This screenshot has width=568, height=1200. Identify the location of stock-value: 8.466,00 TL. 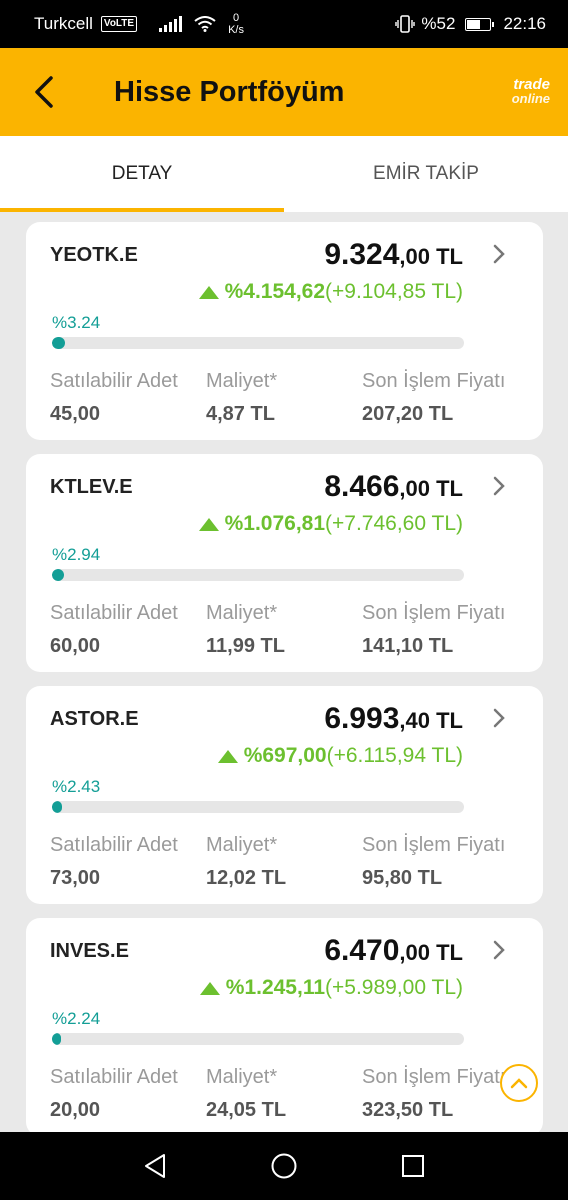
(393, 487).